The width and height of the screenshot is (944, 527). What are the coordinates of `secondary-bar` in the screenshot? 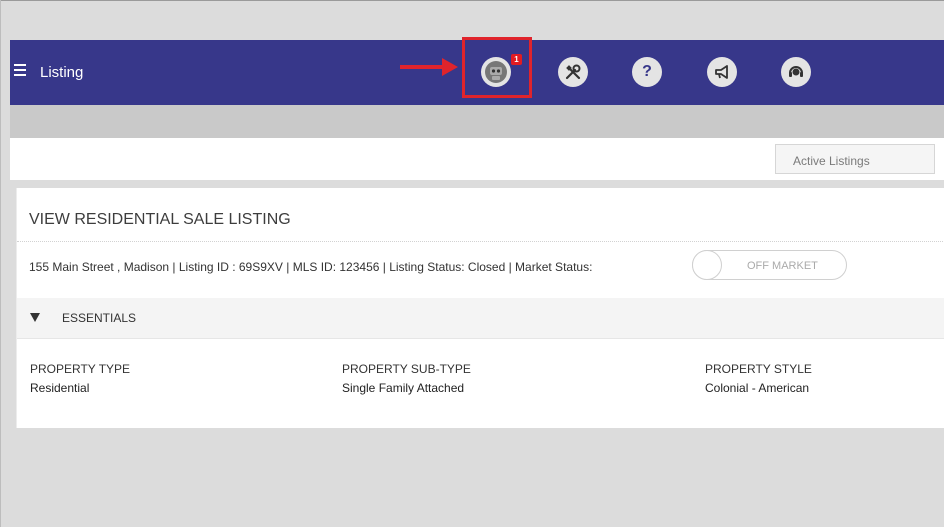 It's located at (477, 121).